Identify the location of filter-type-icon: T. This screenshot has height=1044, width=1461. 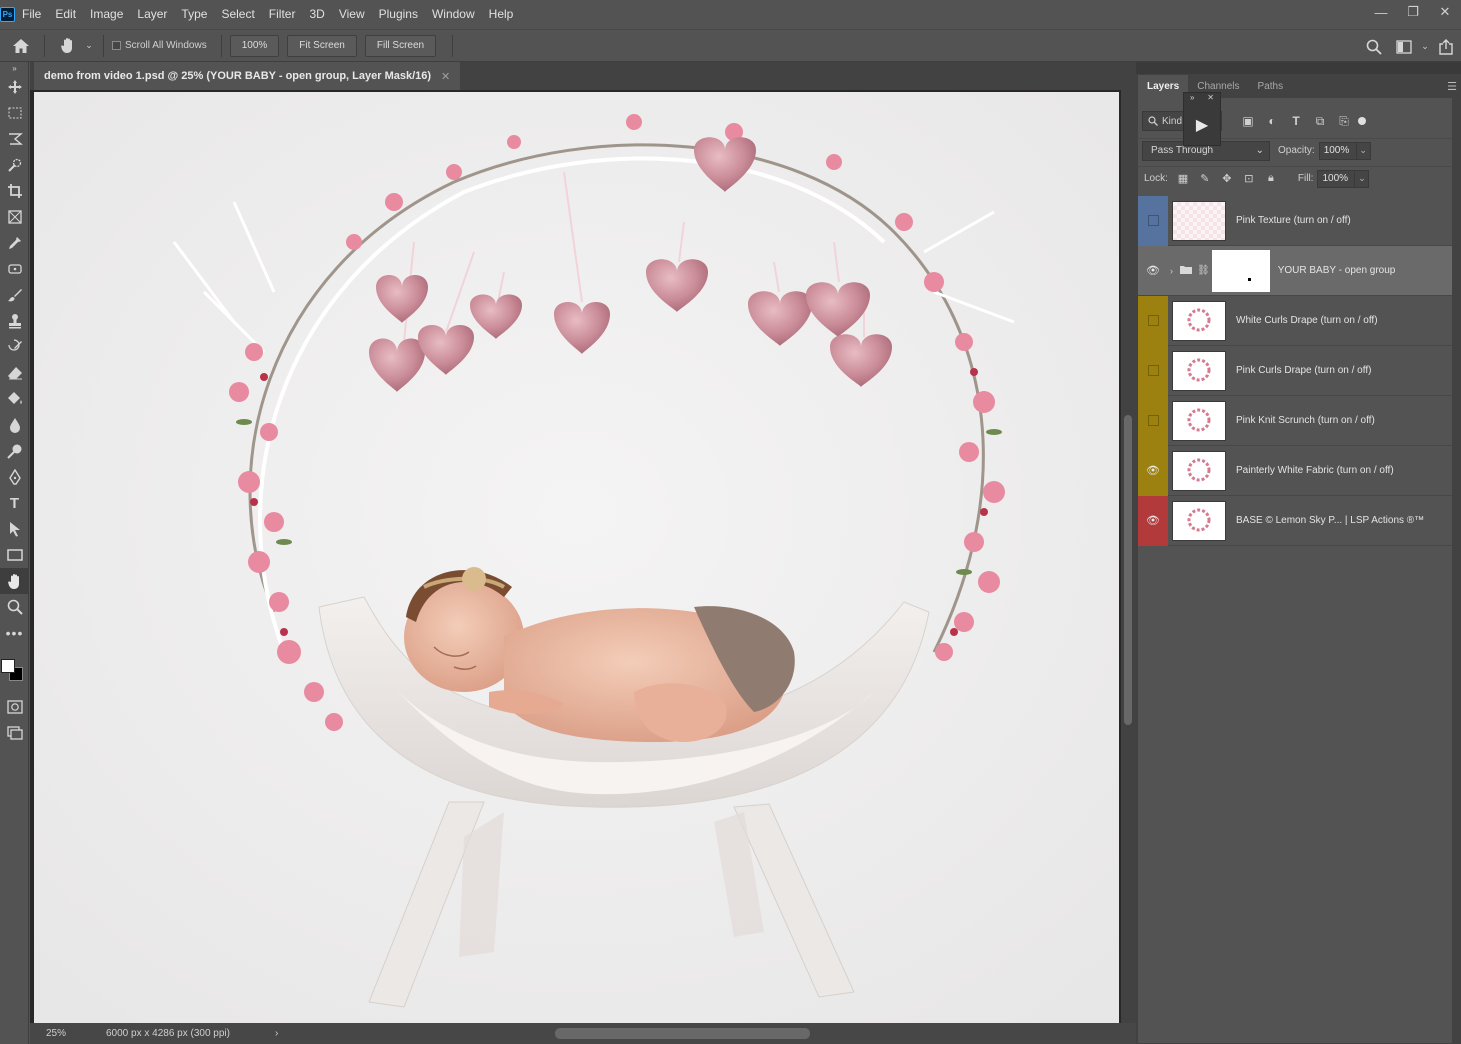
(1296, 121).